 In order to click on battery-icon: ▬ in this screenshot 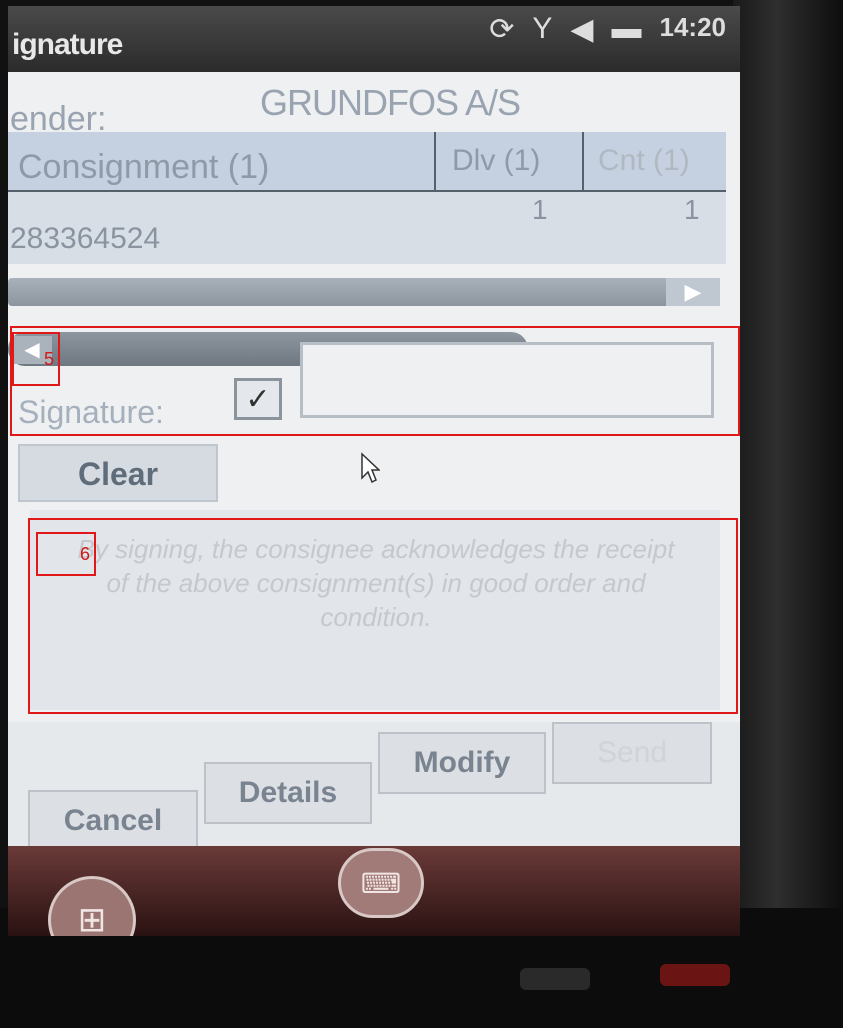, I will do `click(626, 28)`.